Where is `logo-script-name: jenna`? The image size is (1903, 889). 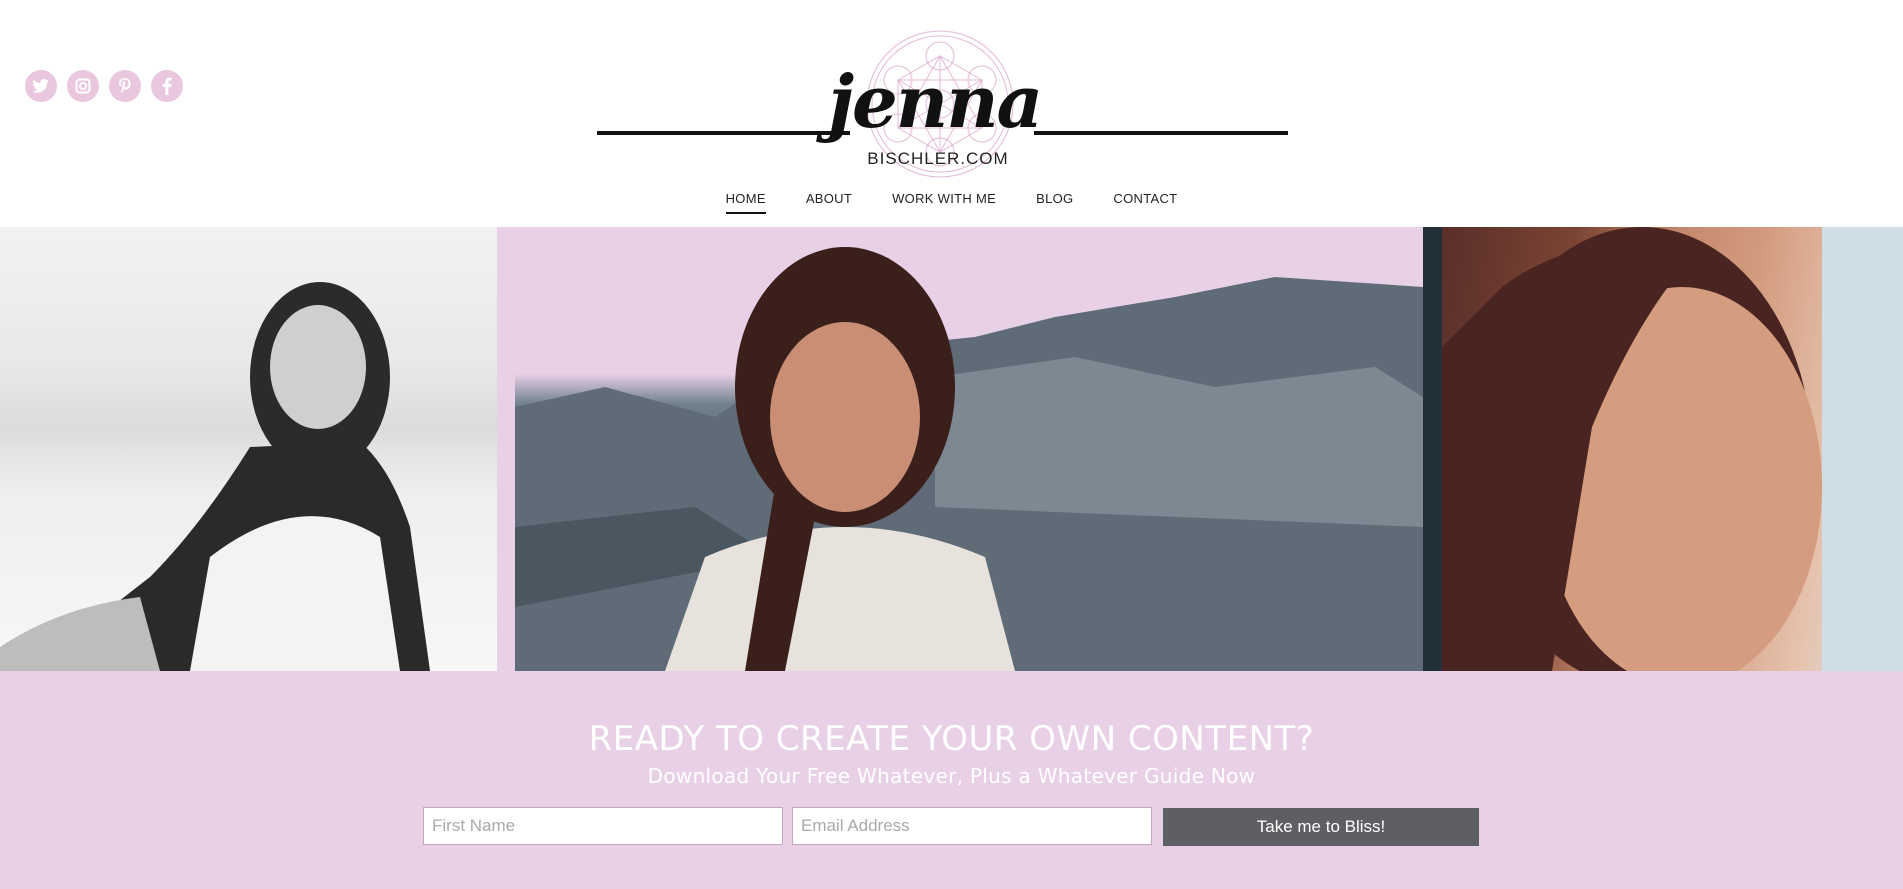
logo-script-name: jenna is located at coordinates (935, 101).